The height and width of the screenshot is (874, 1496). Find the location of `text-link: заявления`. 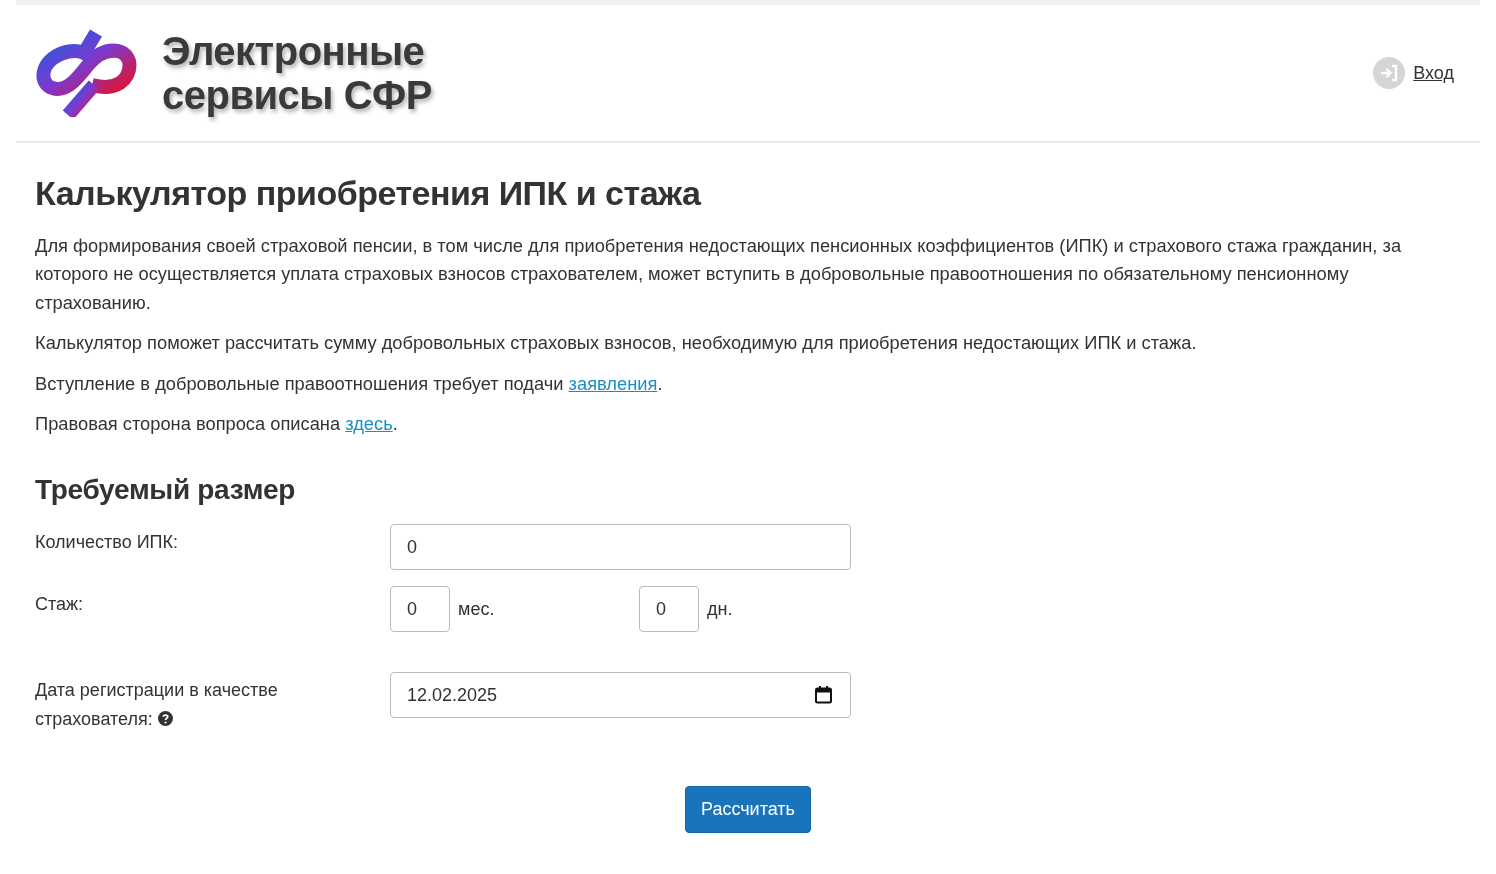

text-link: заявления is located at coordinates (613, 383).